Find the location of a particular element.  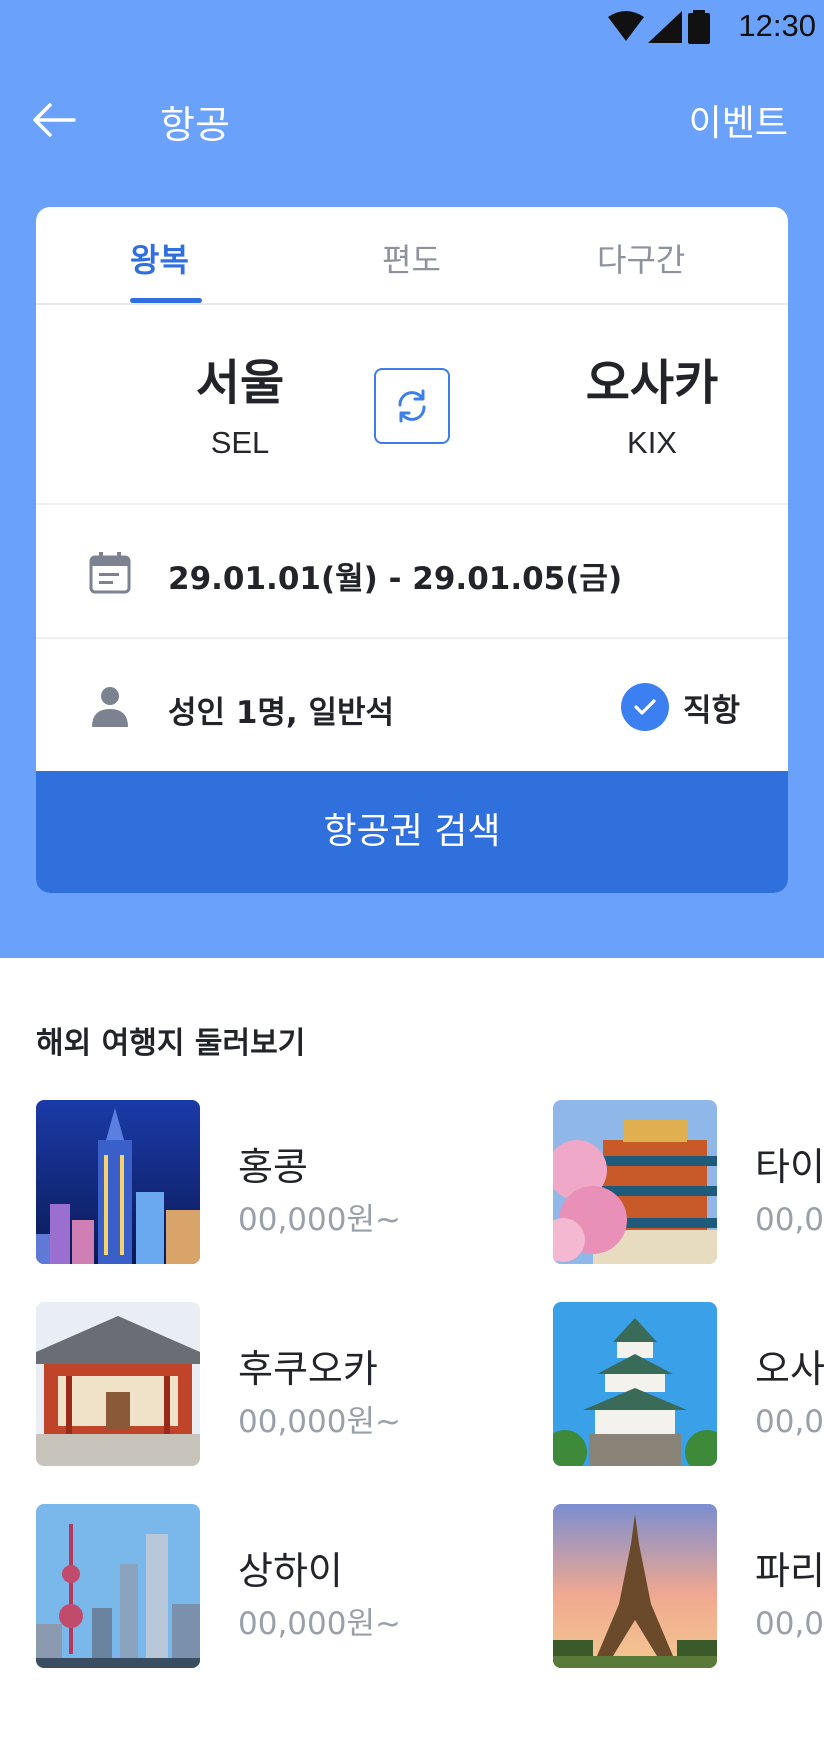

date-range: 29.01.01(월) - 29.01.05(금) is located at coordinates (395, 579).